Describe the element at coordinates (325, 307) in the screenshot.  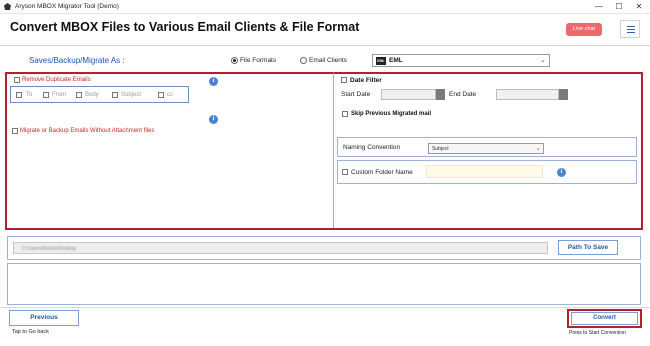
I see `footer-divider` at that location.